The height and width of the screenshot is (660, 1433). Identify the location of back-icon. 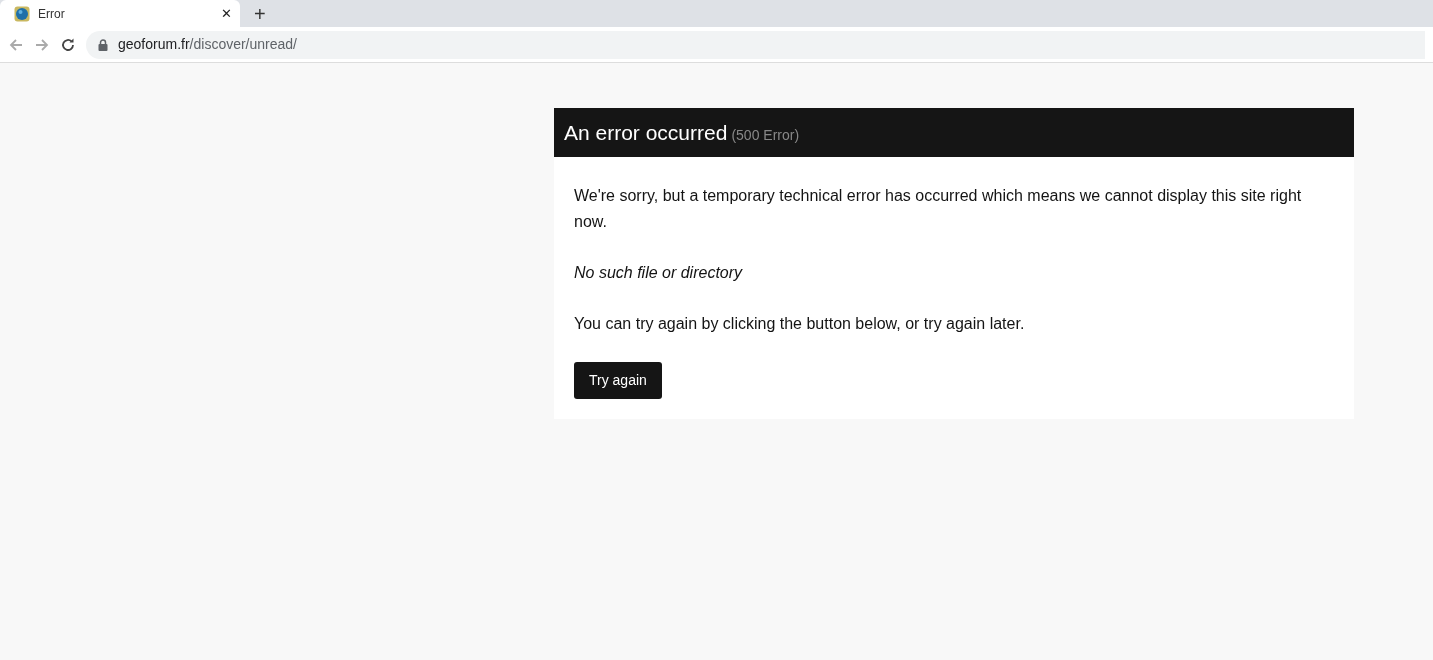
(16, 44).